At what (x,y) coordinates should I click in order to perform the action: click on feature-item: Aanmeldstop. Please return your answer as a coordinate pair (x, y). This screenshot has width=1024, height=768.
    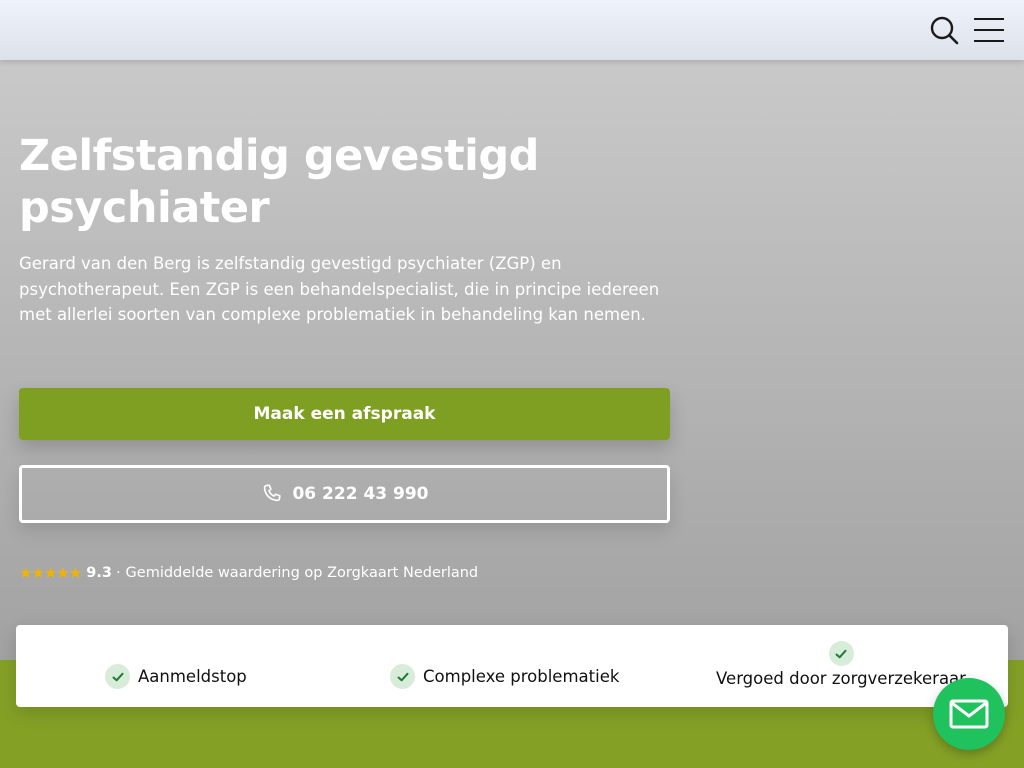
    Looking at the image, I should click on (176, 676).